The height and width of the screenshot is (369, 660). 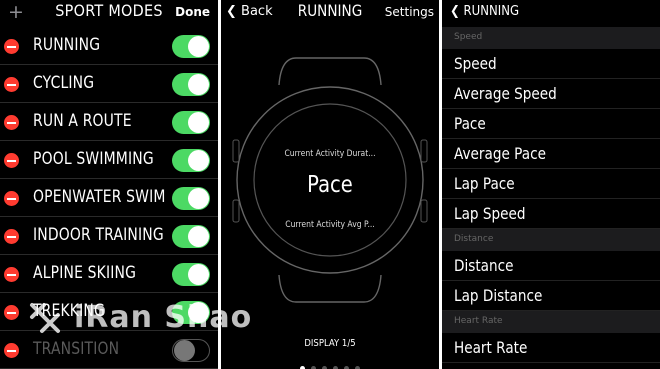 I want to click on list-item: Heart Rate, so click(x=551, y=348).